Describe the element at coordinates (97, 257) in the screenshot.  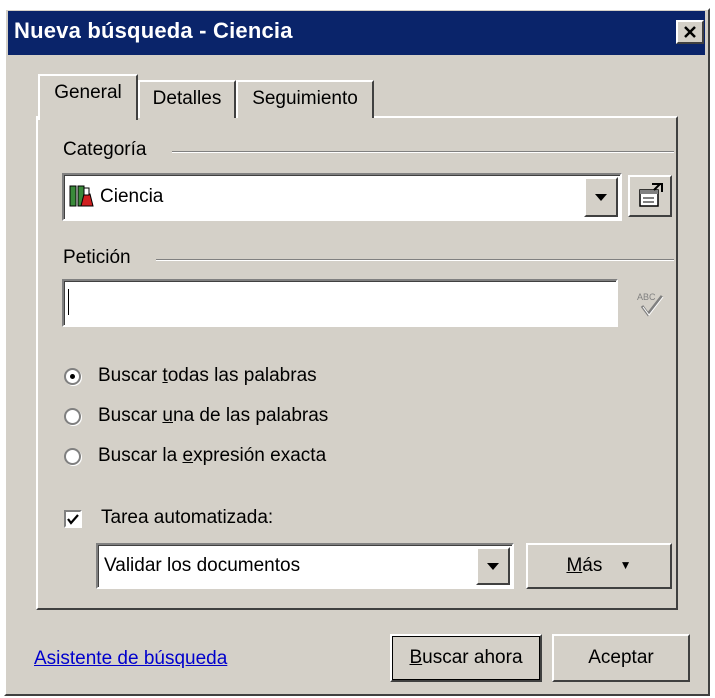
I see `peticion-label: Petición` at that location.